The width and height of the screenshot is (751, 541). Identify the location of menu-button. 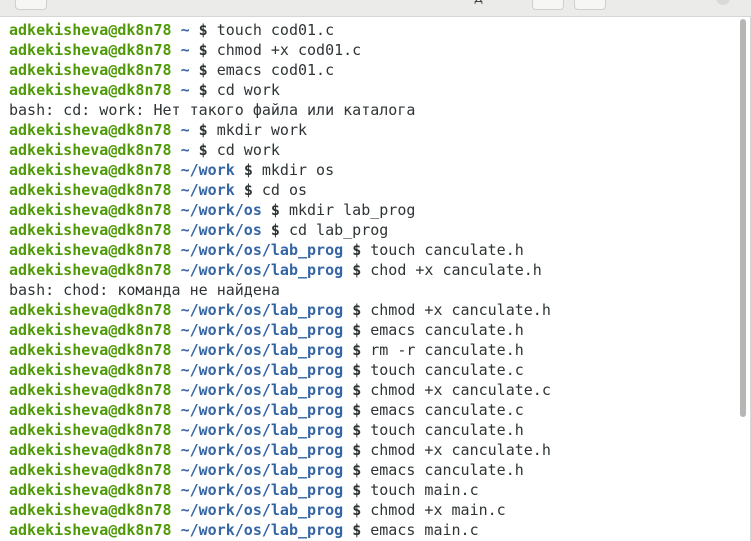
(590, 5).